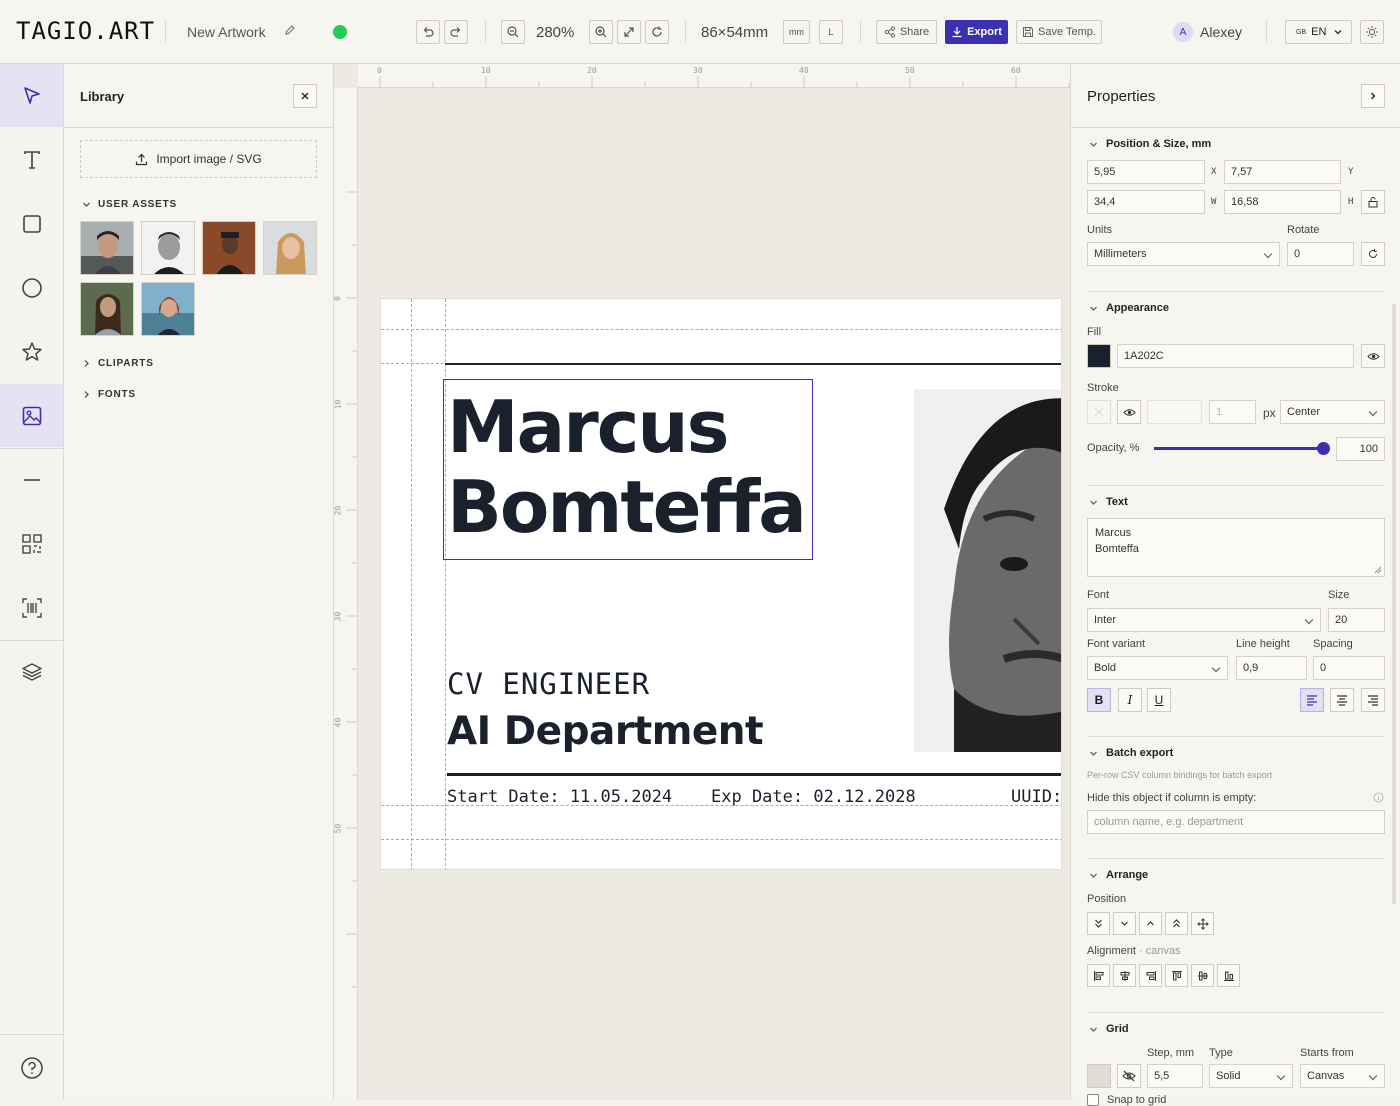  What do you see at coordinates (1373, 202) in the screenshot?
I see `lock-ratio-button` at bounding box center [1373, 202].